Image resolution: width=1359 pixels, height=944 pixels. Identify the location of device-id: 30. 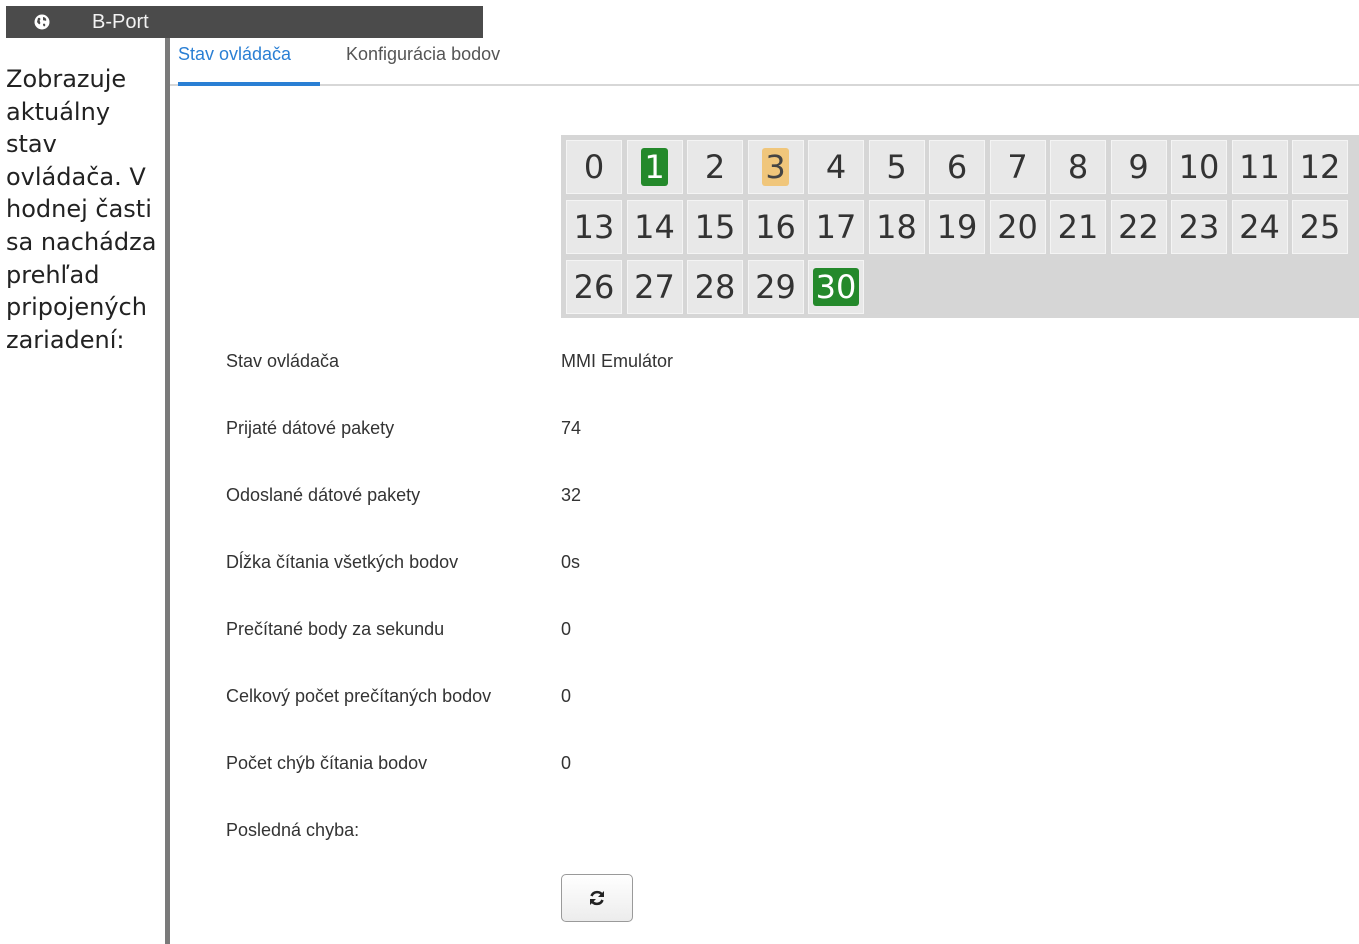
(836, 287).